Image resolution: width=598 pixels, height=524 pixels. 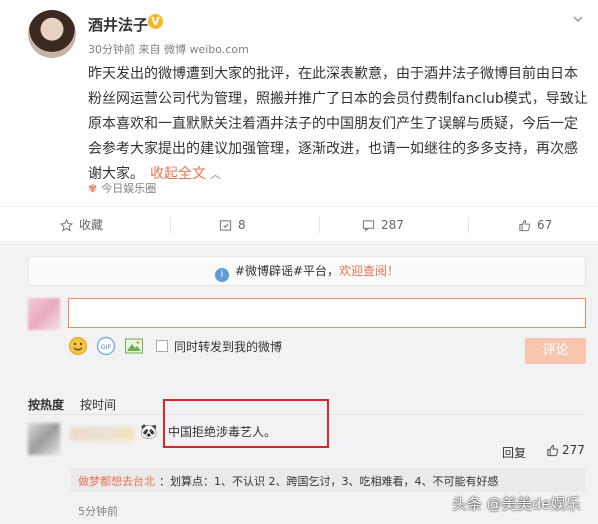 What do you see at coordinates (535, 225) in the screenshot?
I see `like-button: 67` at bounding box center [535, 225].